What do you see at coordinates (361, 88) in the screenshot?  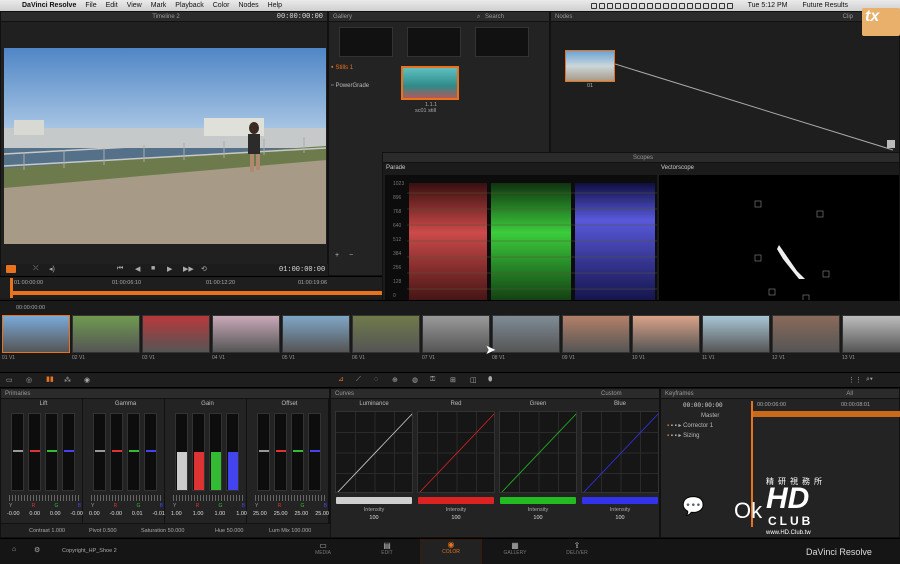 I see `powergrade-album: ▫ PowerGrade` at bounding box center [361, 88].